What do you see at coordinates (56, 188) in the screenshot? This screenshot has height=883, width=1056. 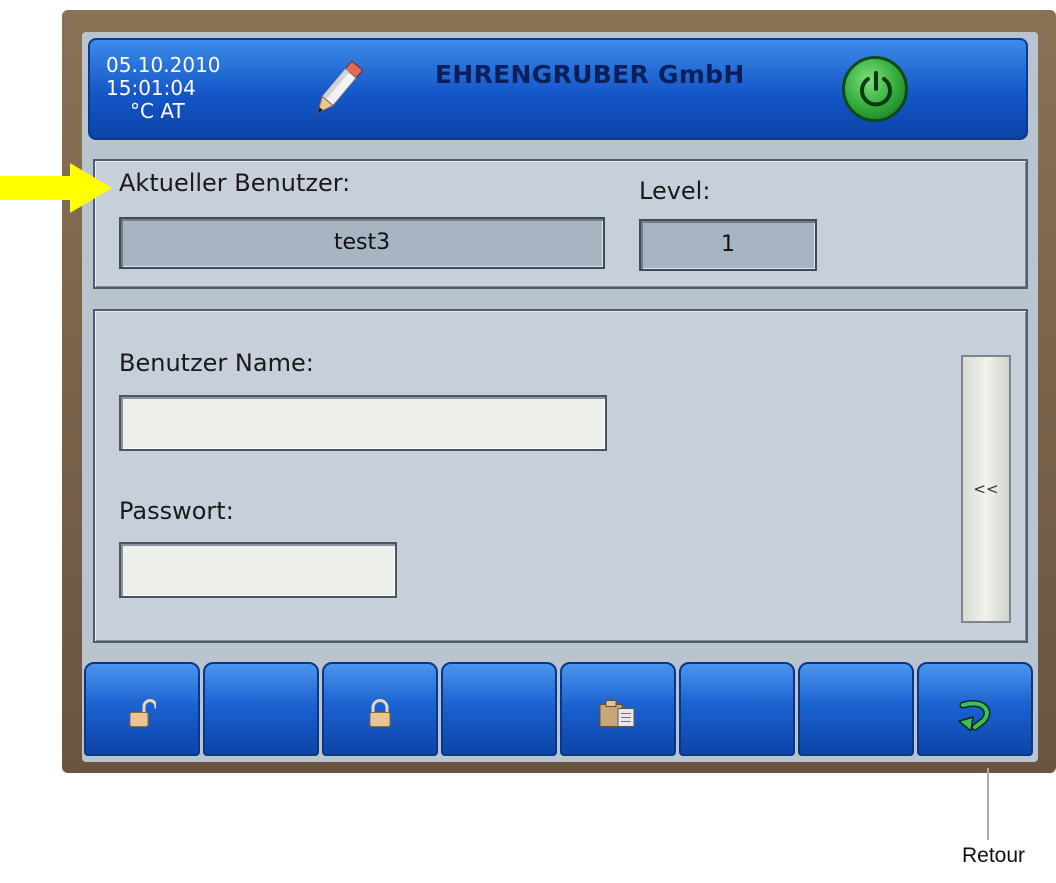 I see `pointer-arrow` at bounding box center [56, 188].